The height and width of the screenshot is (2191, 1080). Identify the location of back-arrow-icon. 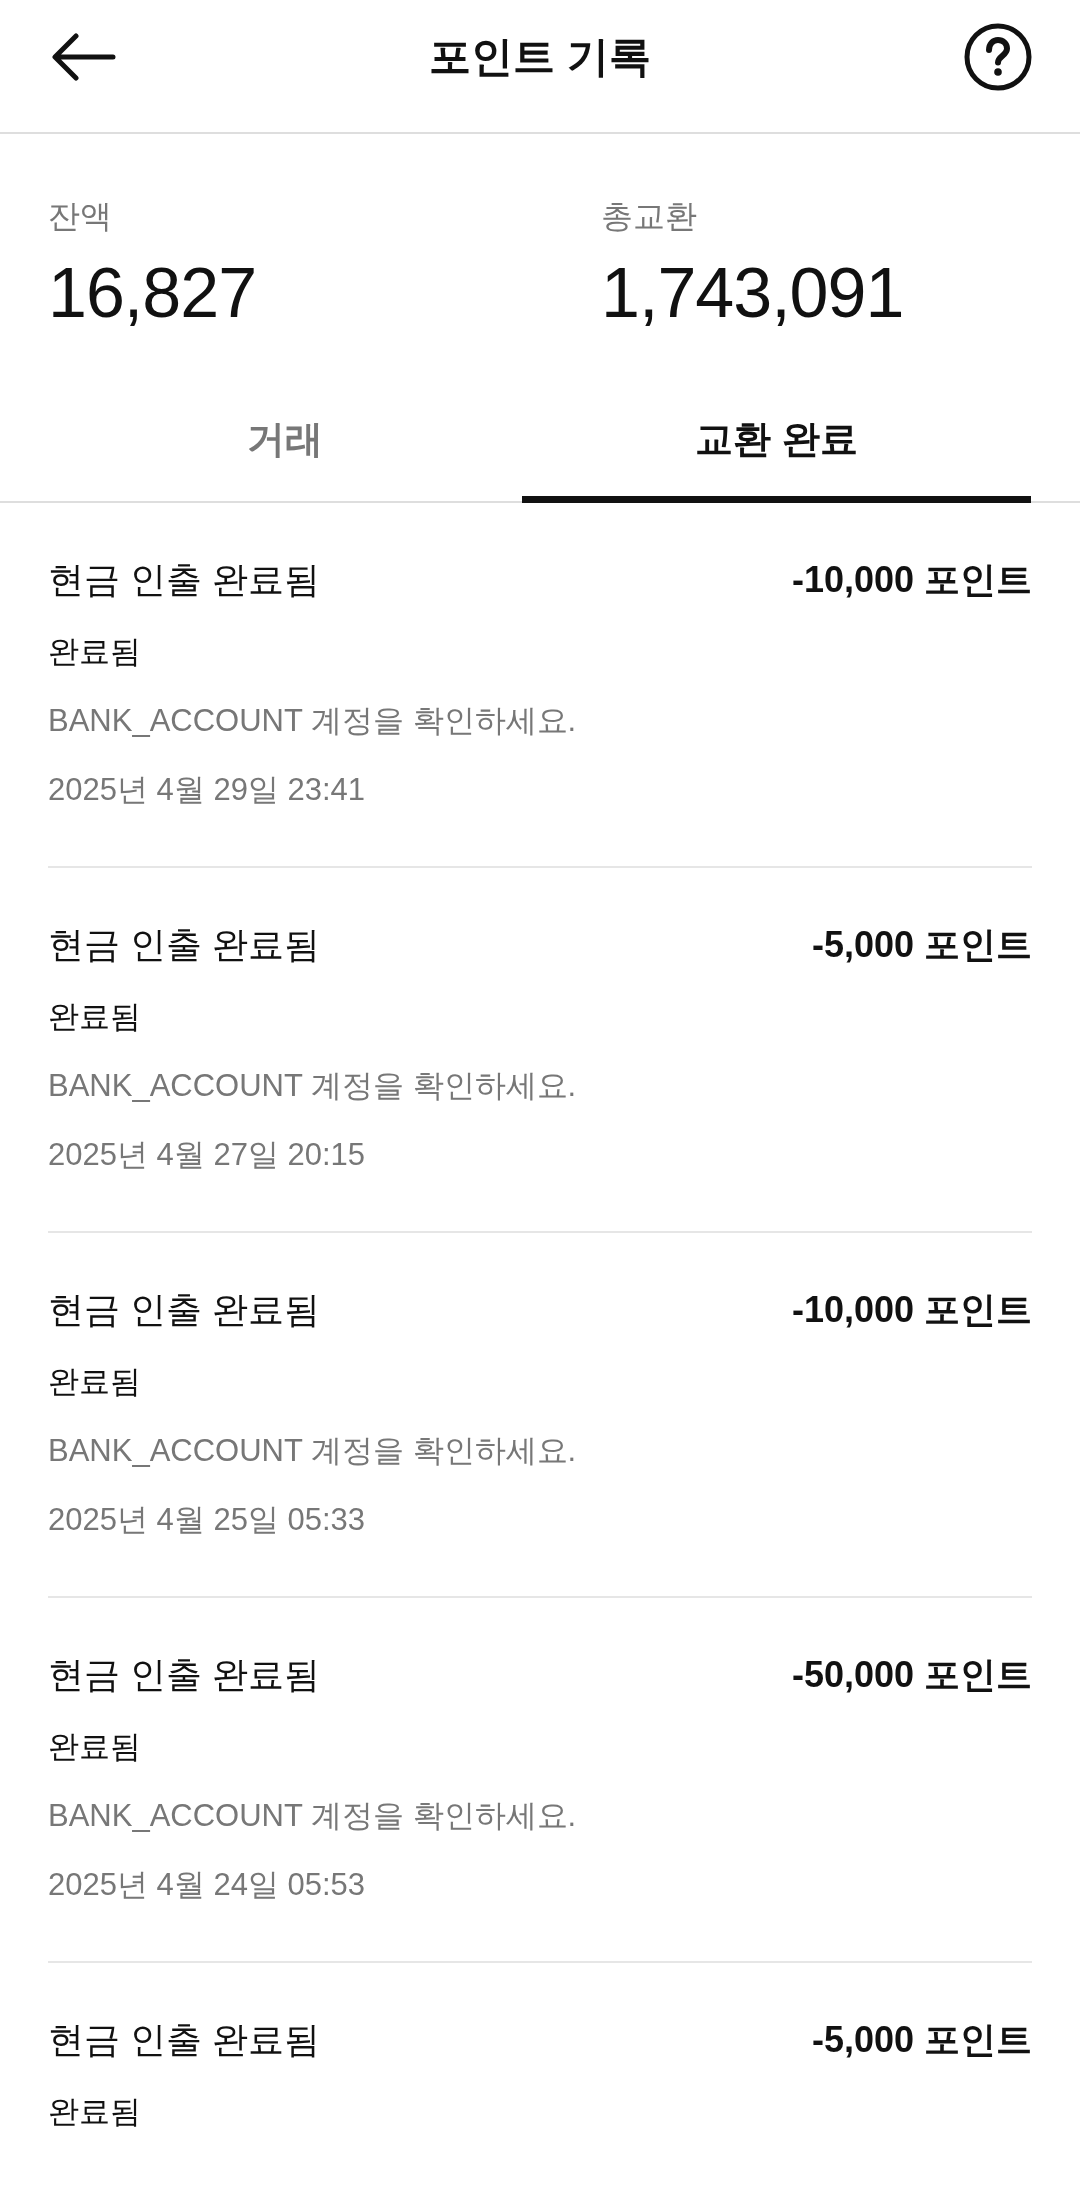
(84, 57).